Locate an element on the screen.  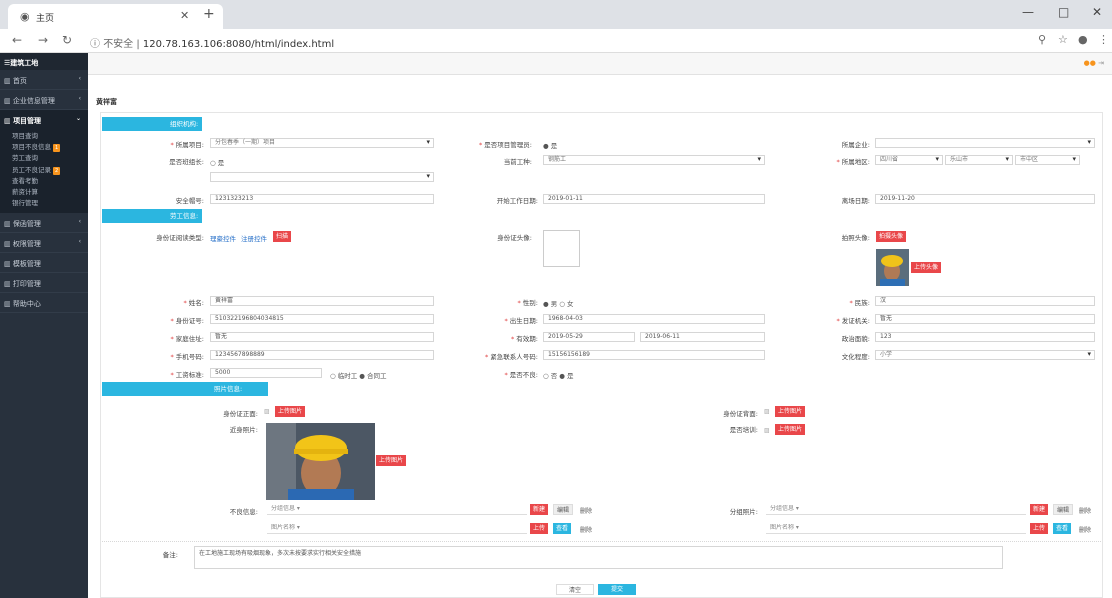
reload-icon: ↻ is located at coordinates (67, 40).